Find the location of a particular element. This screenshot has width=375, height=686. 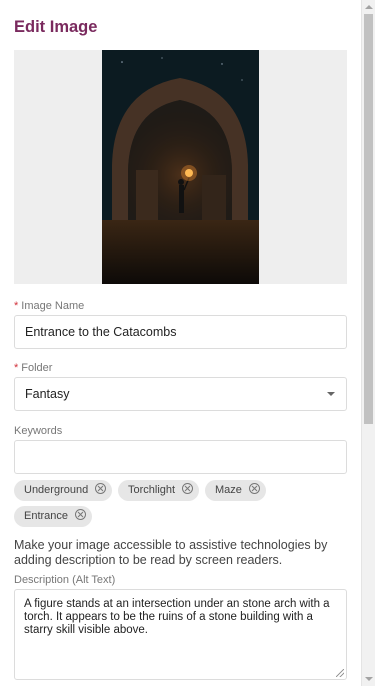

image-preview is located at coordinates (180, 167).